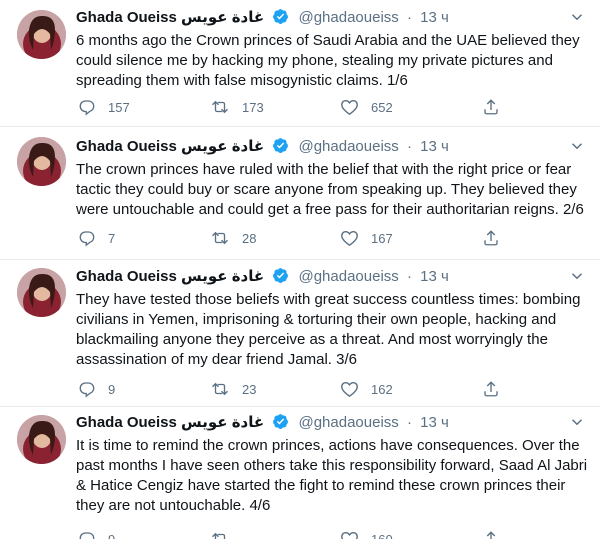 Image resolution: width=608 pixels, height=539 pixels. What do you see at coordinates (291, 238) in the screenshot?
I see `tweet-actions: 7 28 167` at bounding box center [291, 238].